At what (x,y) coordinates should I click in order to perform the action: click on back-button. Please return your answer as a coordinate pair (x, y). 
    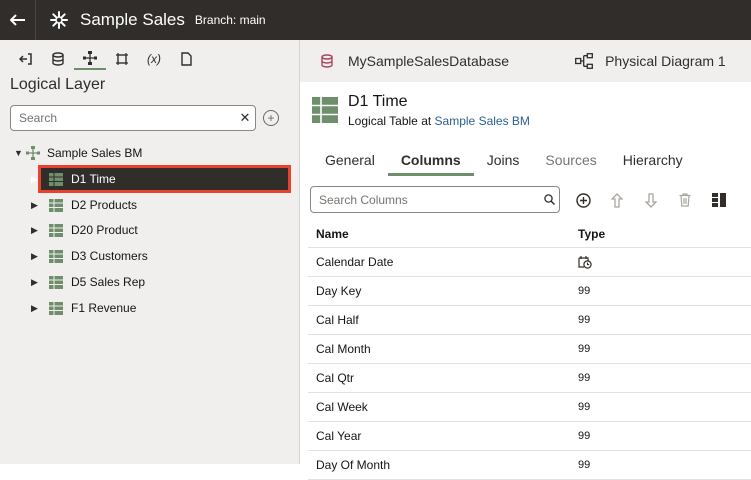
    Looking at the image, I should click on (18, 20).